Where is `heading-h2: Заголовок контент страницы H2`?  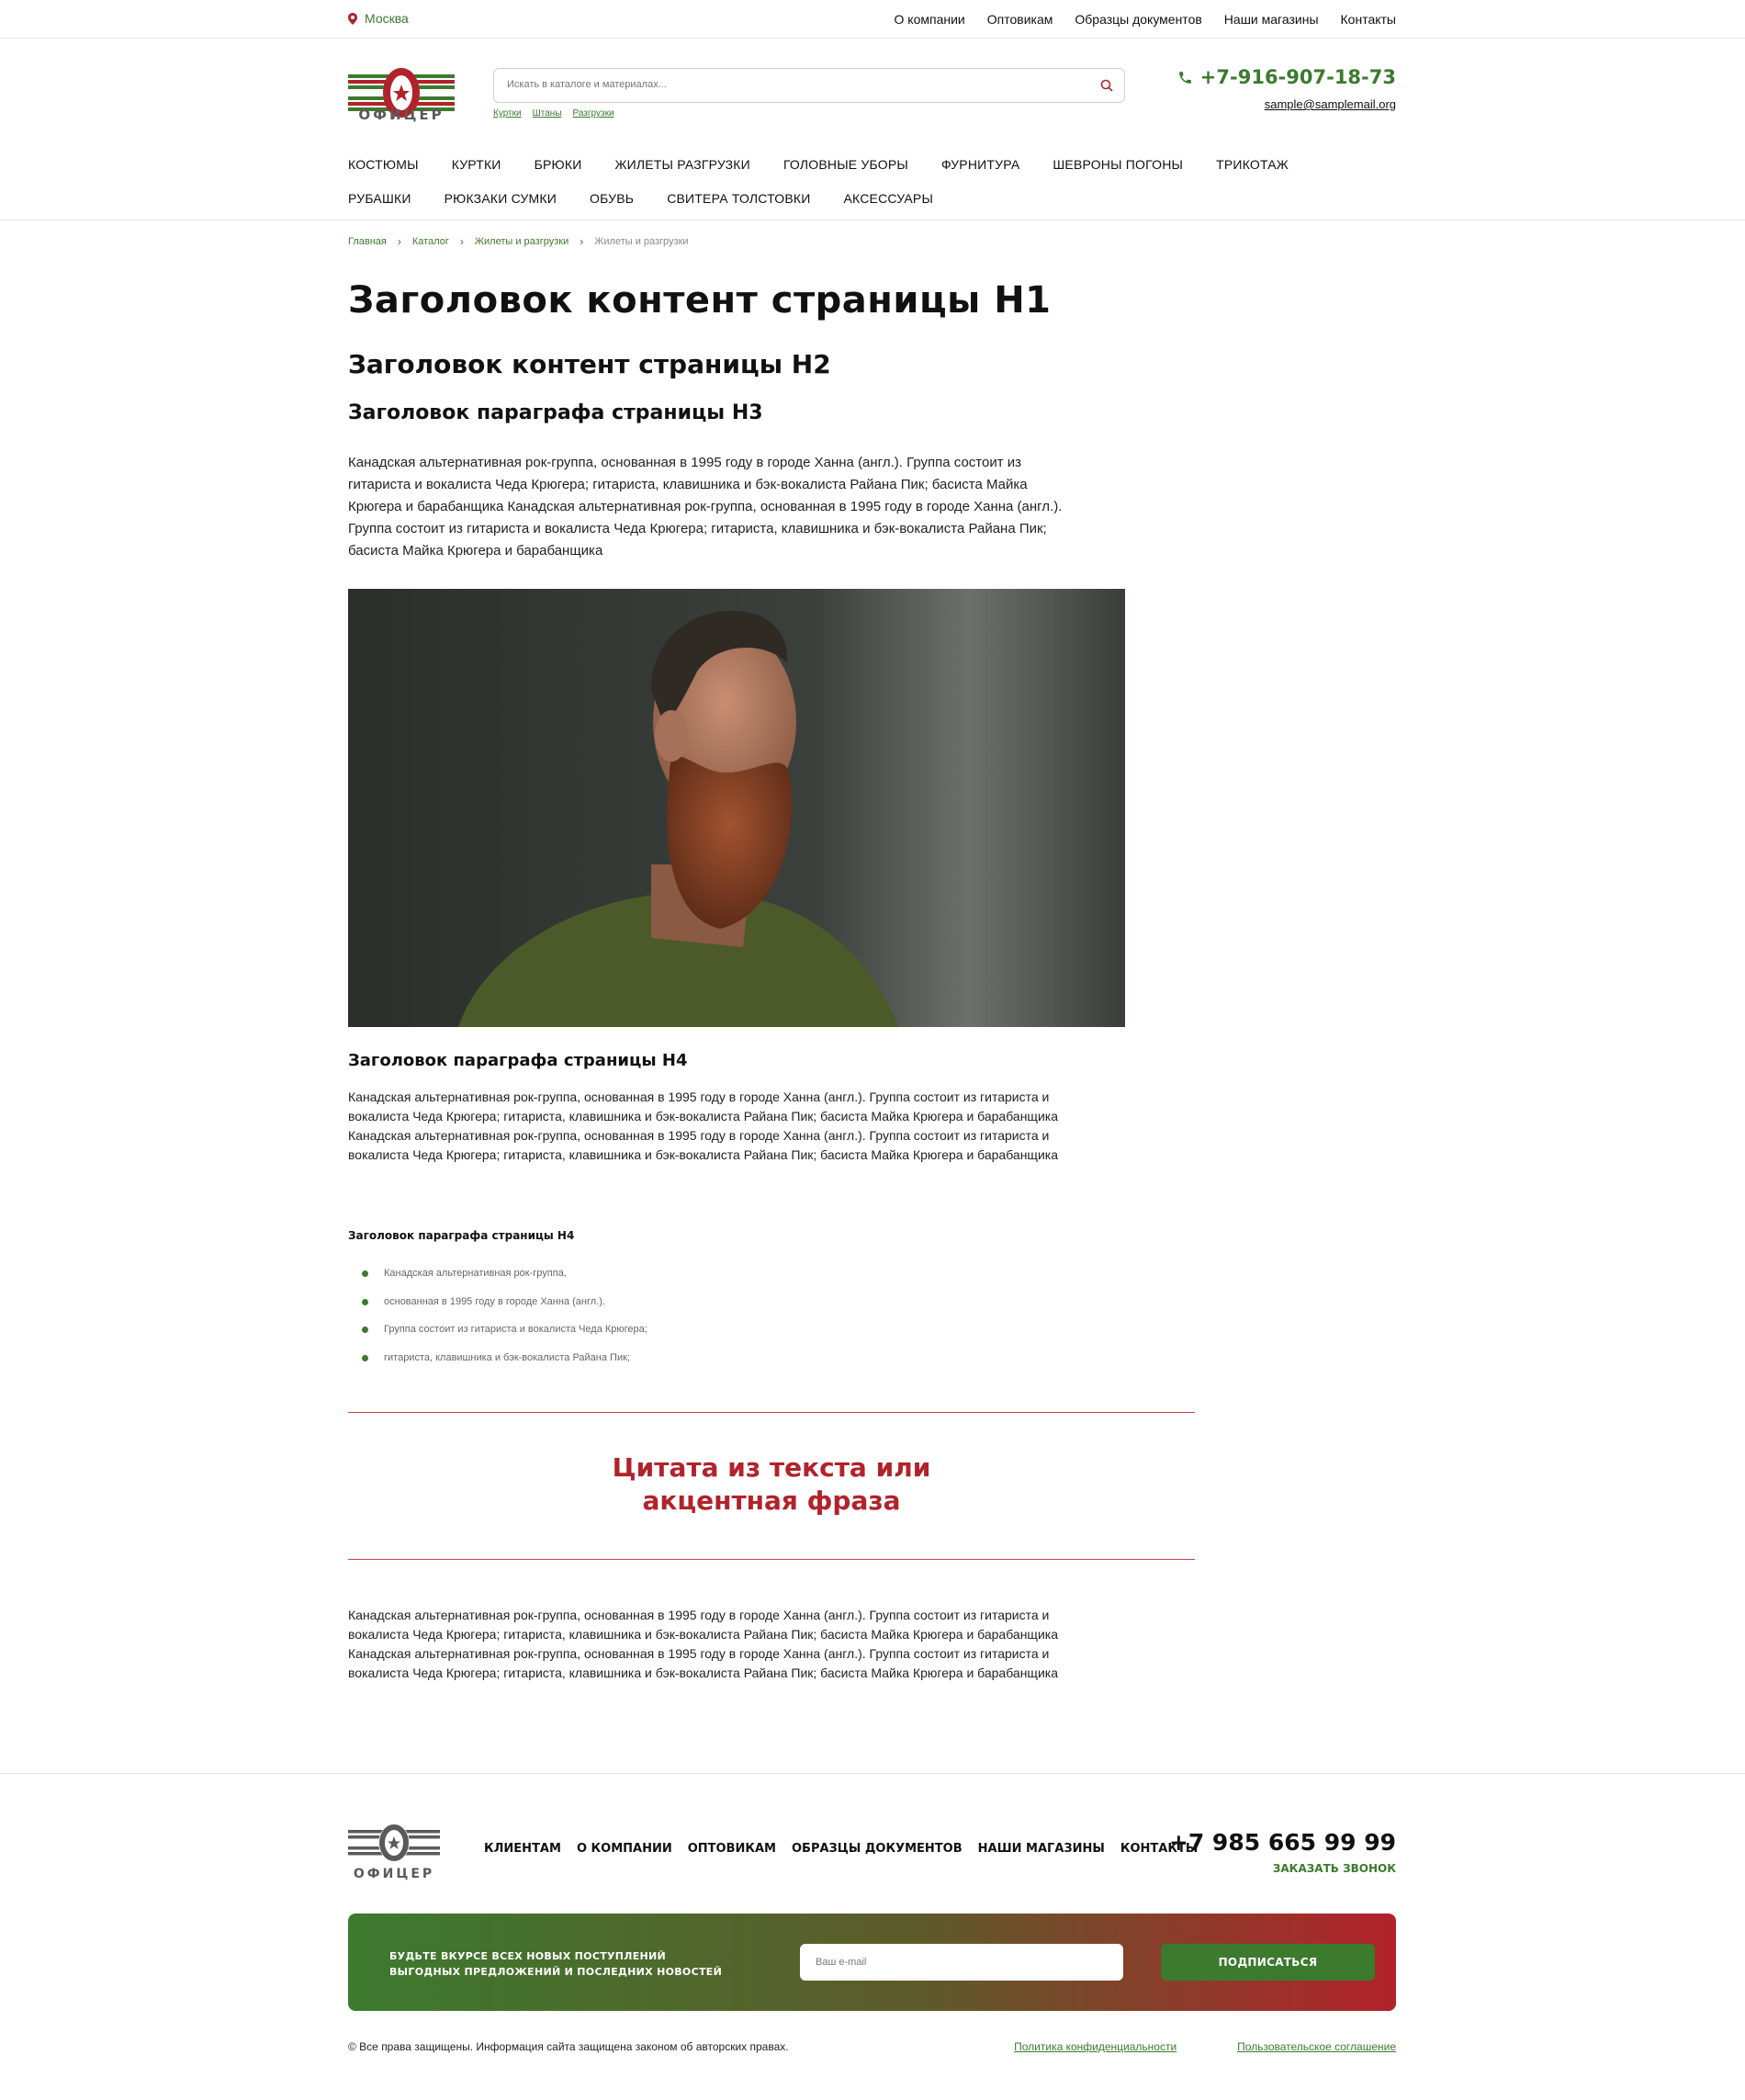 heading-h2: Заголовок контент страницы H2 is located at coordinates (589, 364).